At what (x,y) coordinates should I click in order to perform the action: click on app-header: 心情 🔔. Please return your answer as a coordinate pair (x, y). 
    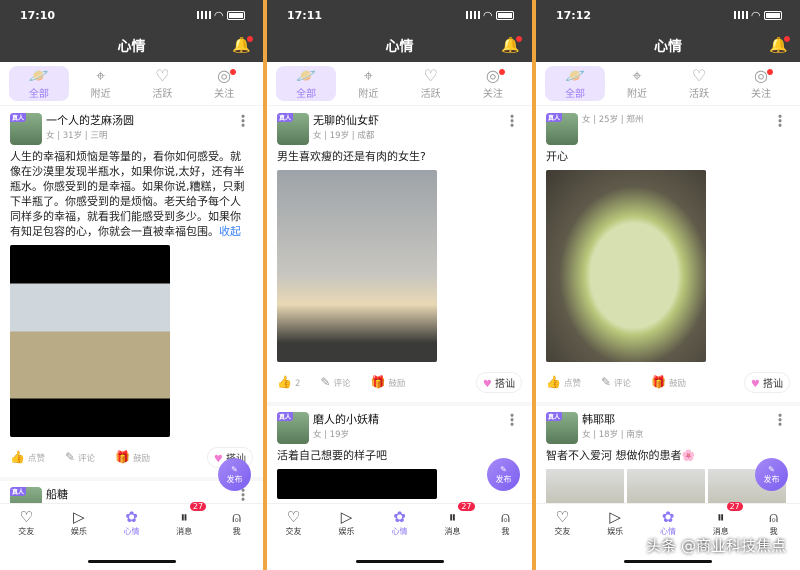
    Looking at the image, I should click on (131, 46).